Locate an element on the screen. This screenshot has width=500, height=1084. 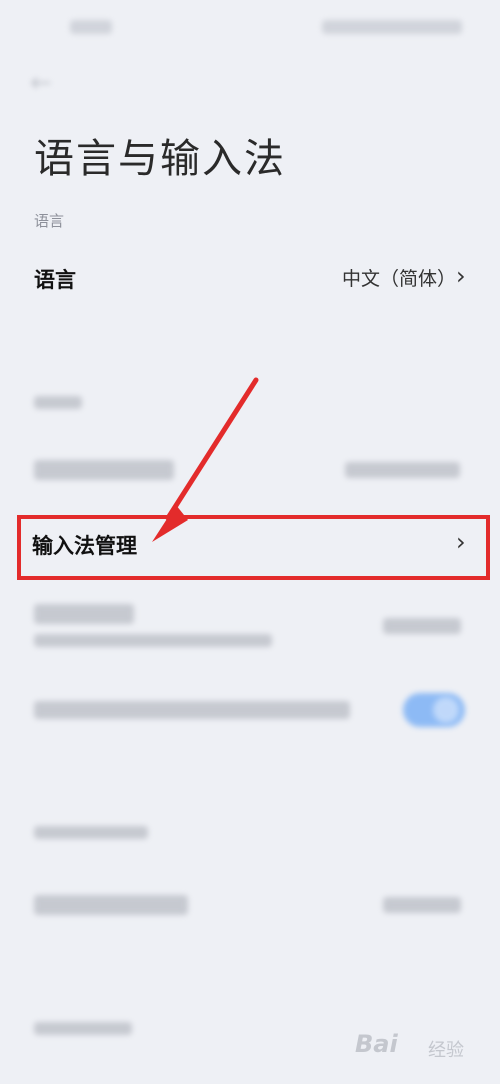
watermark-logo: Bai is located at coordinates (376, 1044).